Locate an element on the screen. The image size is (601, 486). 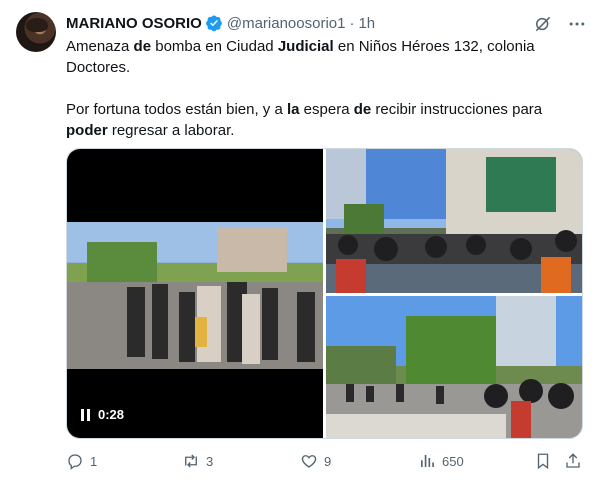
verified-badge-icon is located at coordinates (214, 23).